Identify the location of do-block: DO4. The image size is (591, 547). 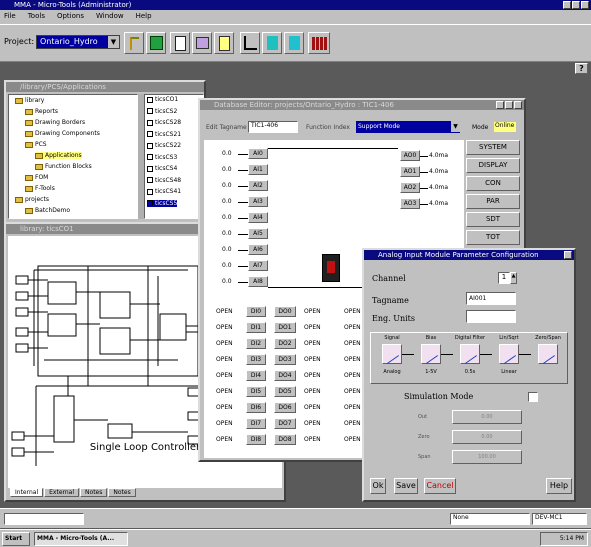
(285, 375).